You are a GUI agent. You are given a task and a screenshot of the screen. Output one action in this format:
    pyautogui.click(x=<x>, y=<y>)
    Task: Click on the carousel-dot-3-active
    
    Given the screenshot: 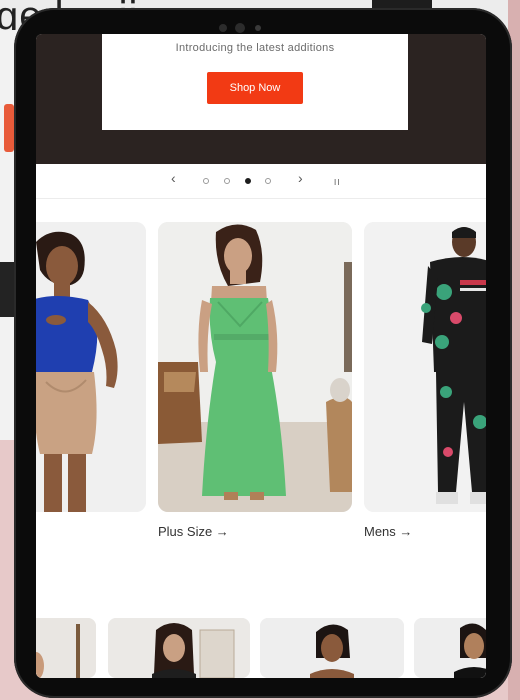 What is the action you would take?
    pyautogui.click(x=248, y=181)
    